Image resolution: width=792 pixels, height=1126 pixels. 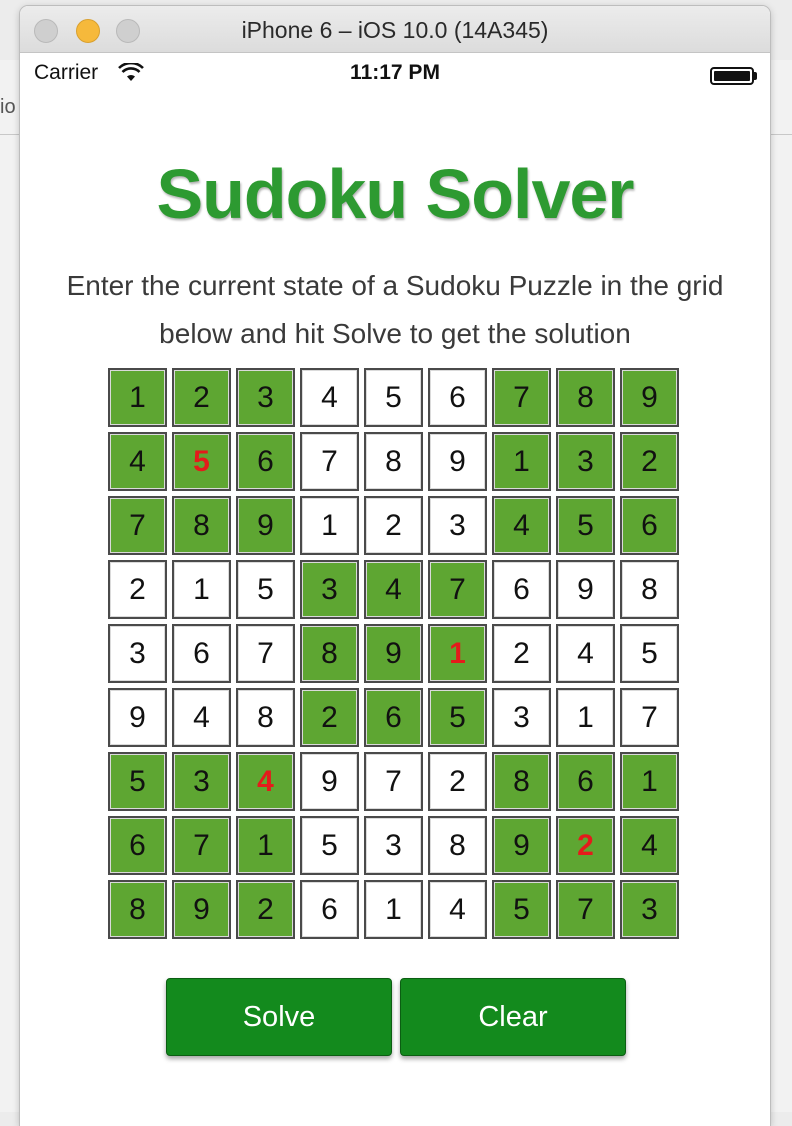 I want to click on window-title: iPhone 6 – iOS 10.0 (14A345), so click(x=395, y=30).